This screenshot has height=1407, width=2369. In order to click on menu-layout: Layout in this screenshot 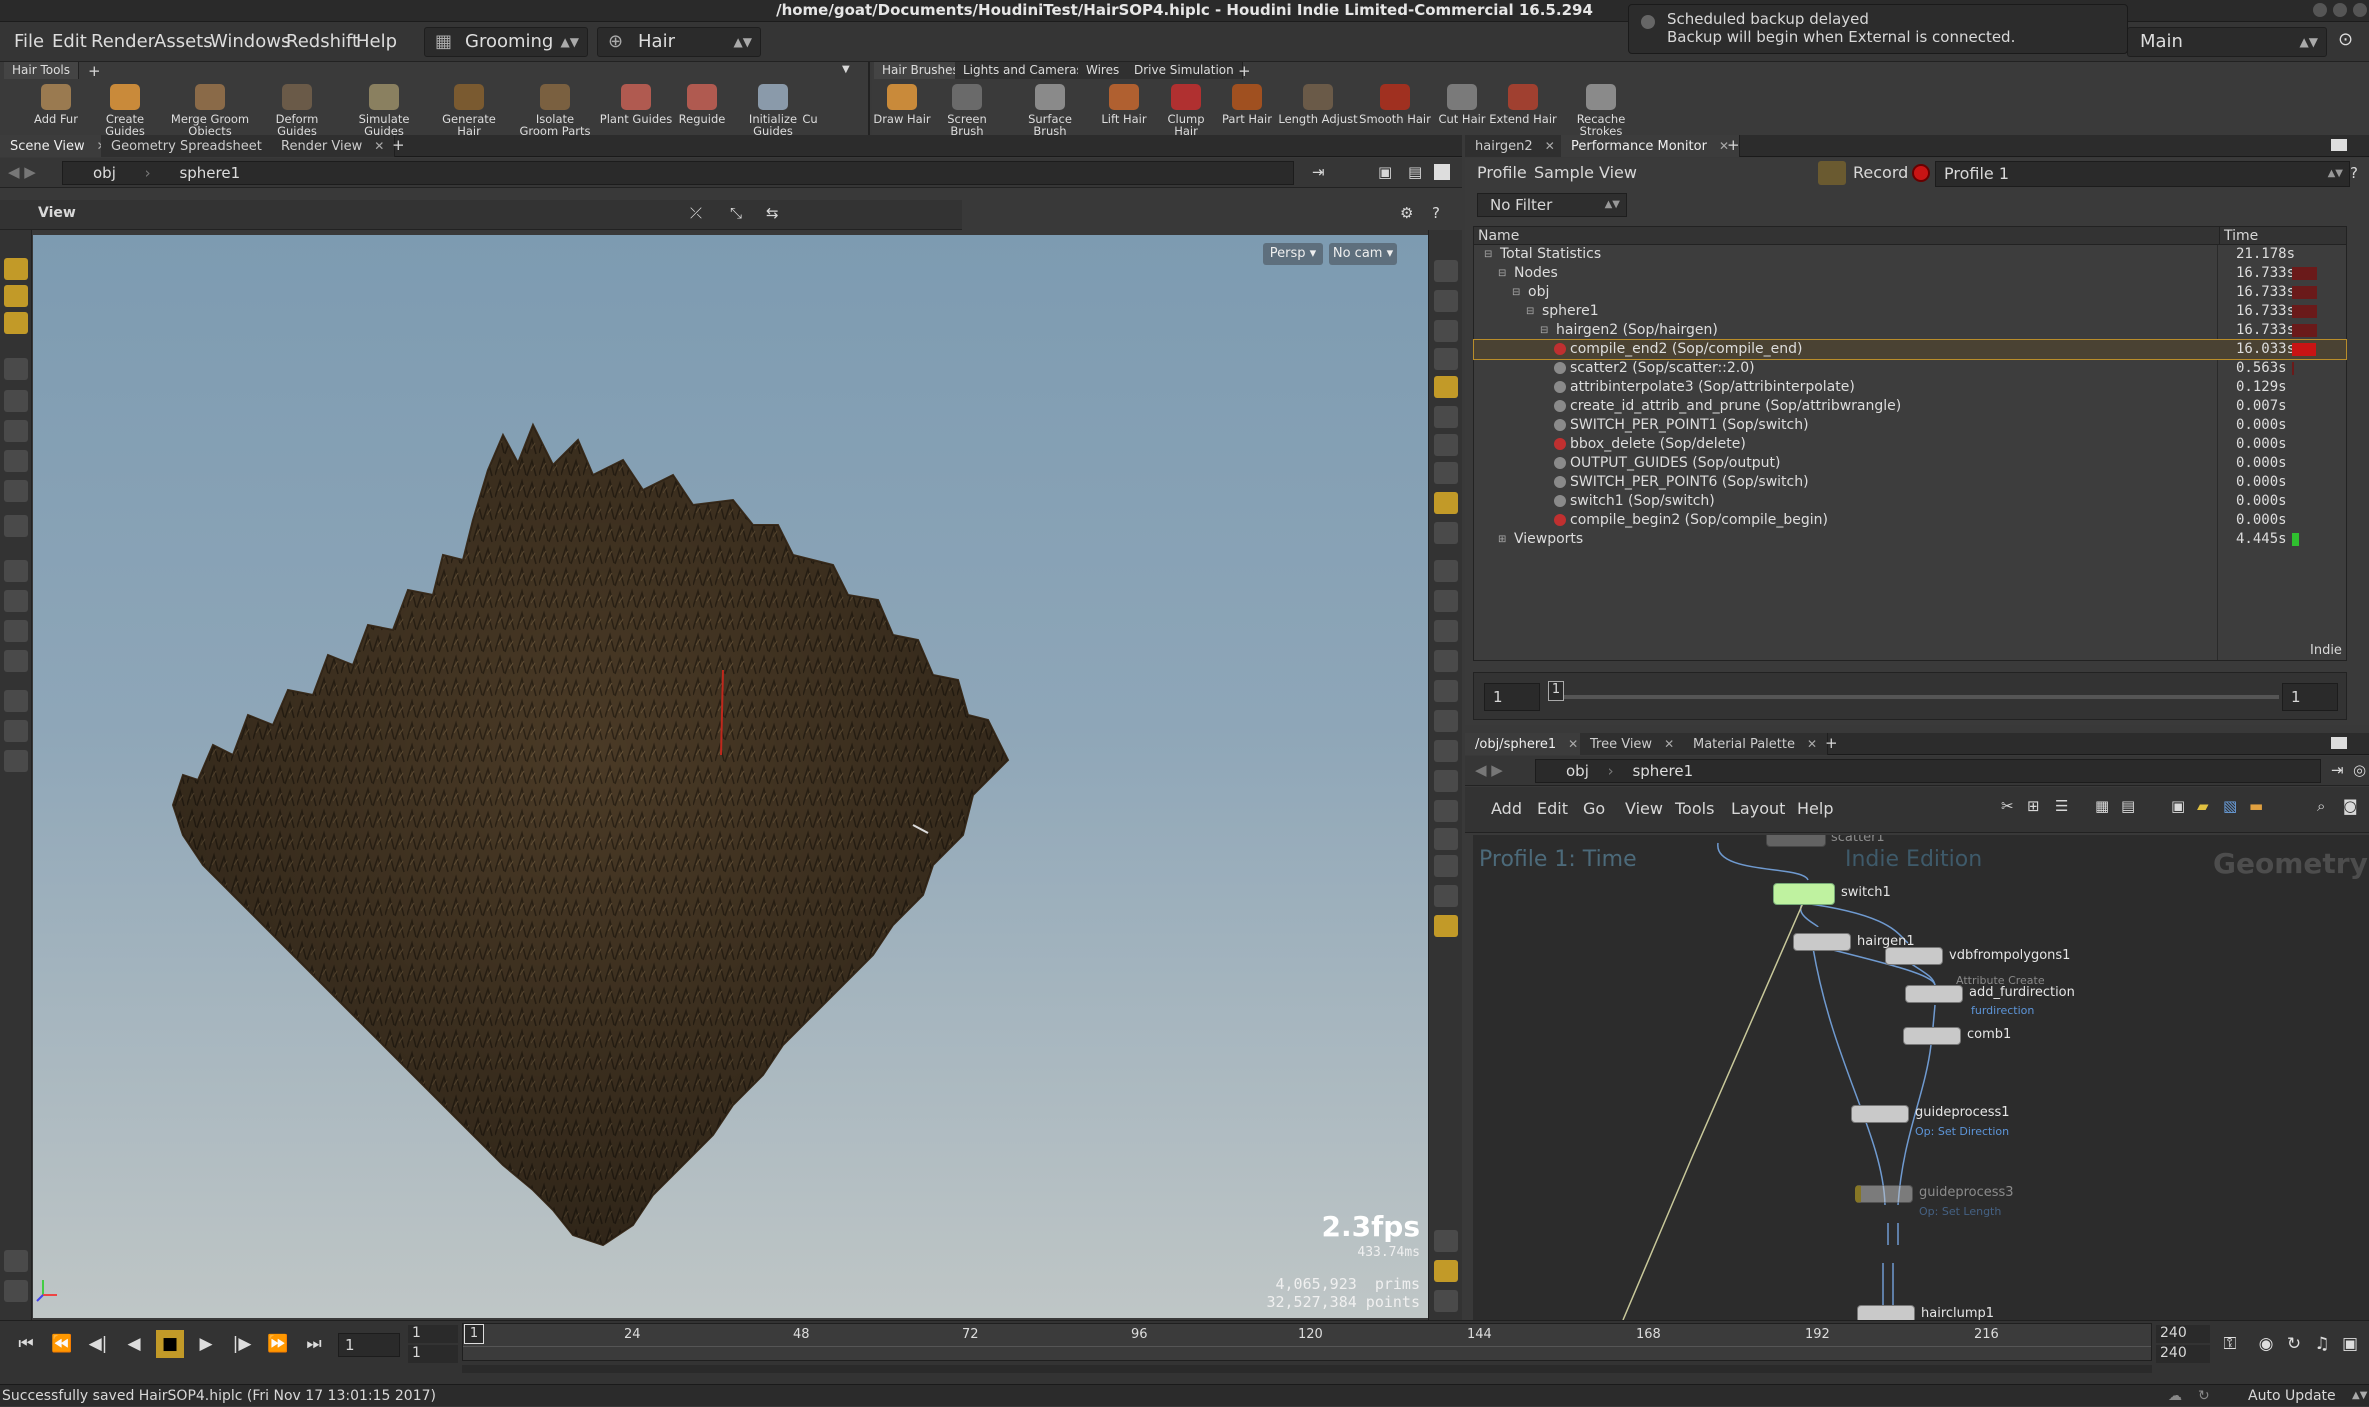, I will do `click(1758, 808)`.